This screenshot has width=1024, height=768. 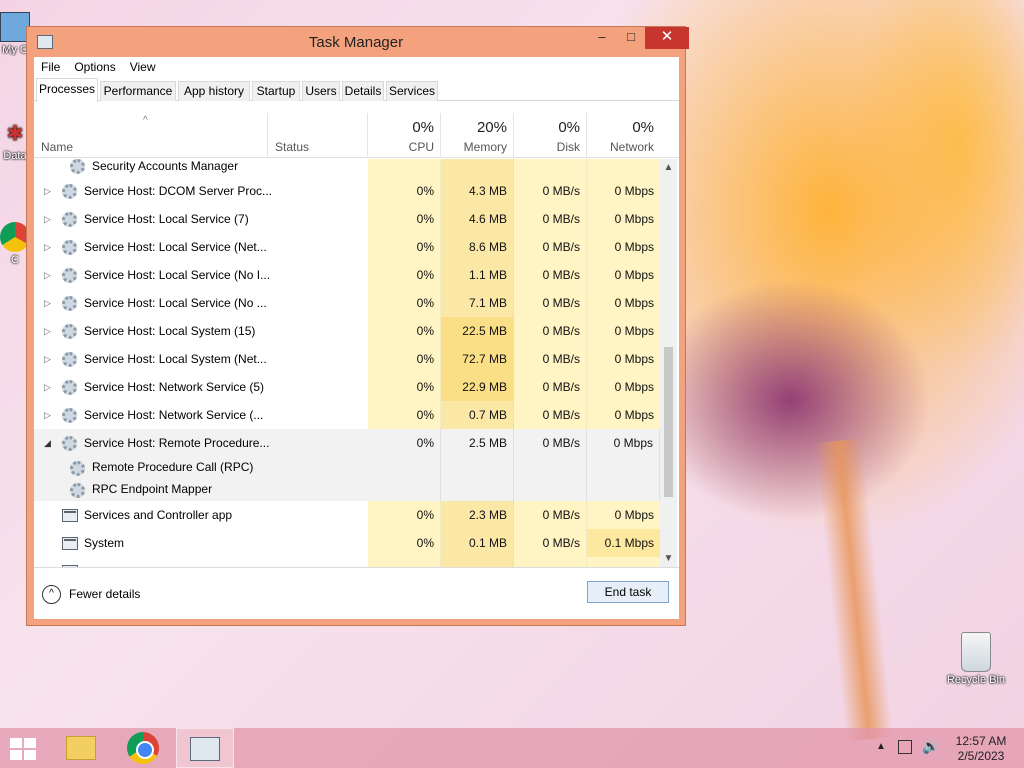 What do you see at coordinates (485, 147) in the screenshot?
I see `column-memory-label: Memory` at bounding box center [485, 147].